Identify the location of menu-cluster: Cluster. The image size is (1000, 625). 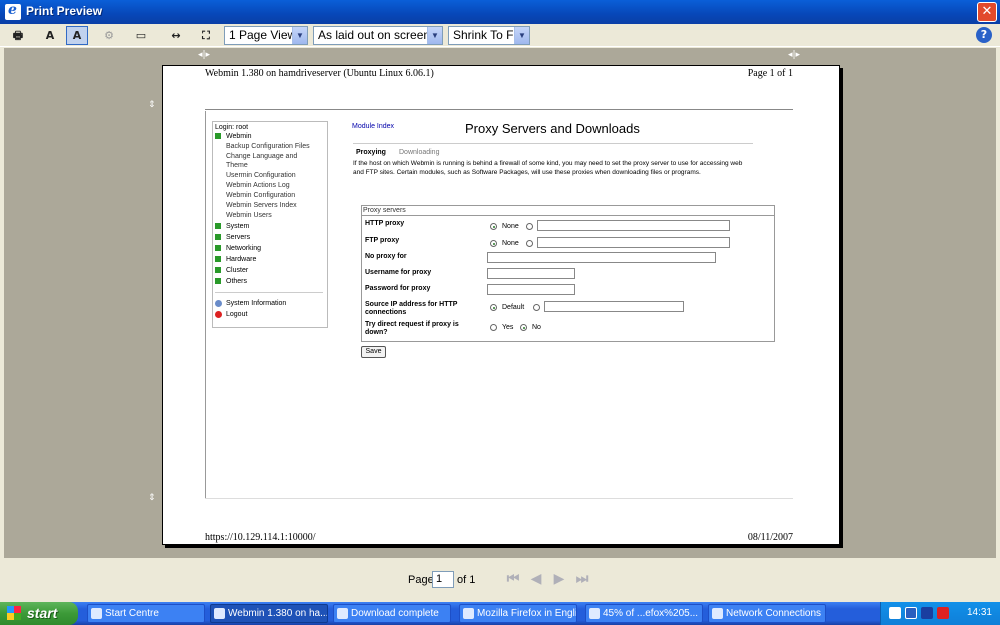
(237, 270).